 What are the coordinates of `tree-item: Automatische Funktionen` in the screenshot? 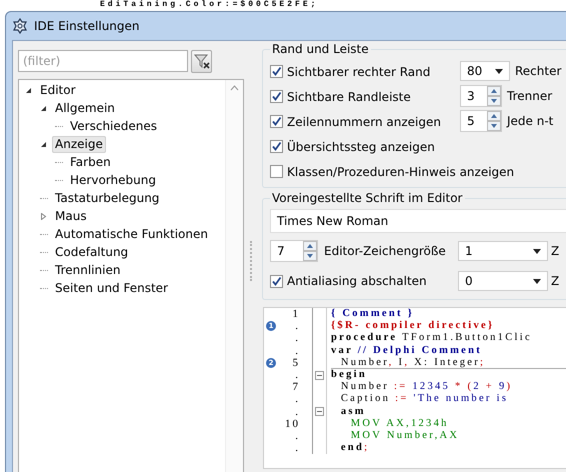 It's located at (131, 234).